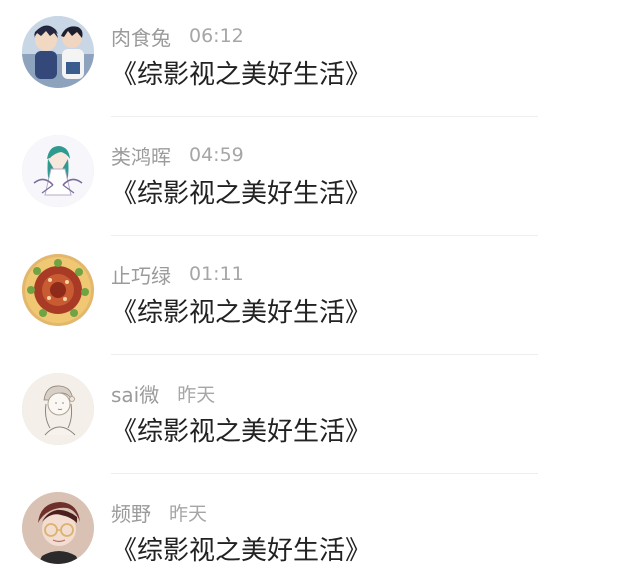 This screenshot has height=583, width=640. What do you see at coordinates (216, 155) in the screenshot?
I see `timestamp: 04:59` at bounding box center [216, 155].